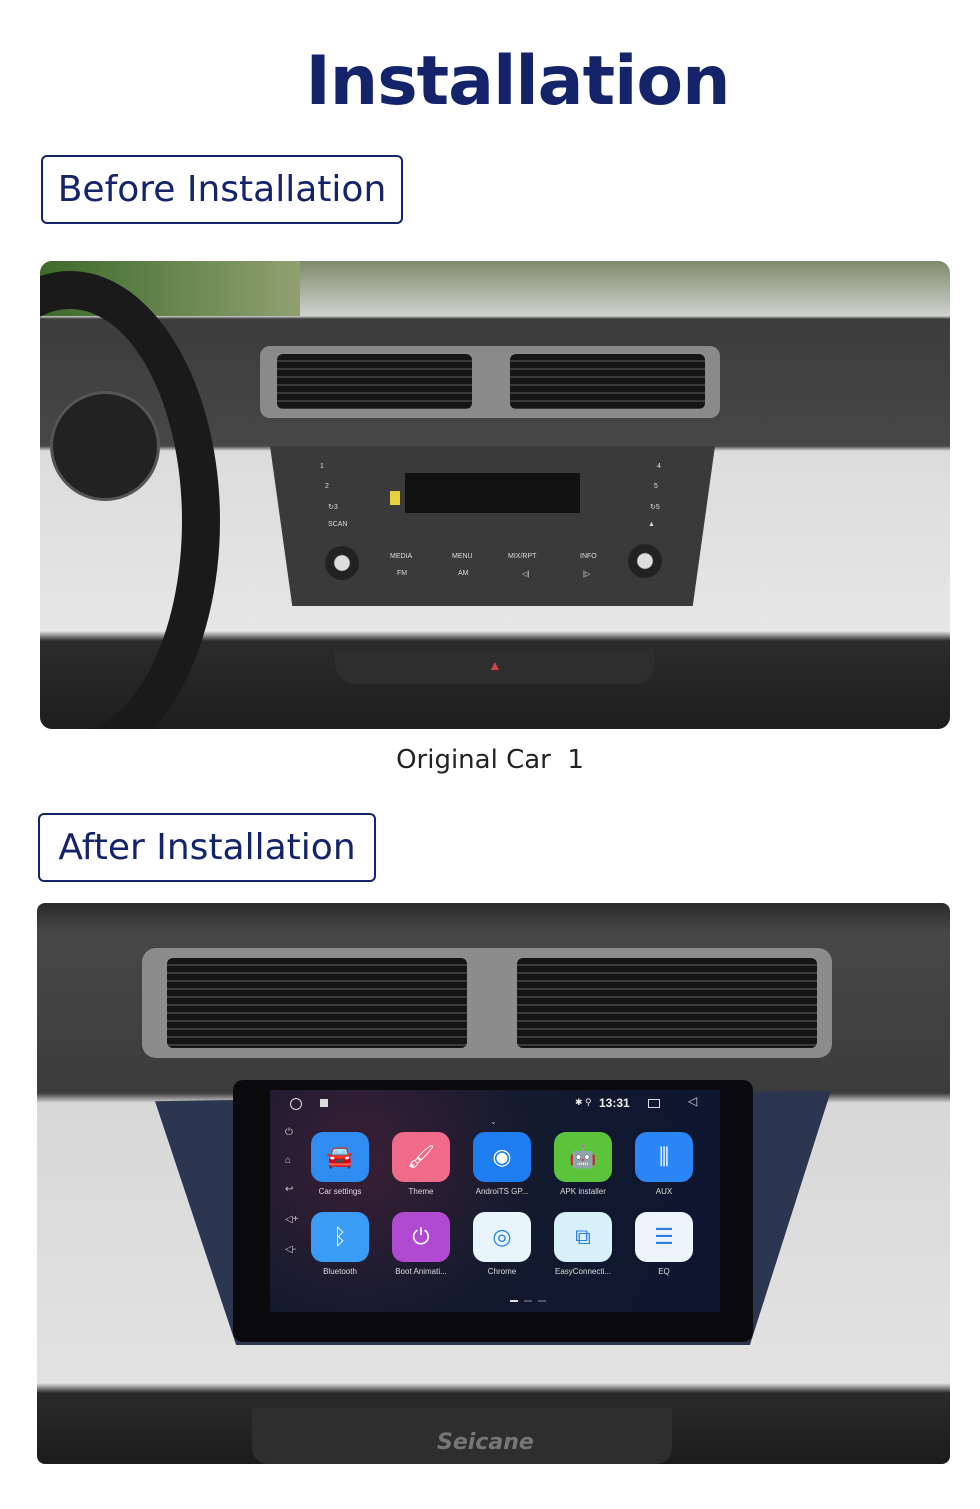 Image resolution: width=980 pixels, height=1509 pixels. I want to click on clock: 13:31, so click(614, 1103).